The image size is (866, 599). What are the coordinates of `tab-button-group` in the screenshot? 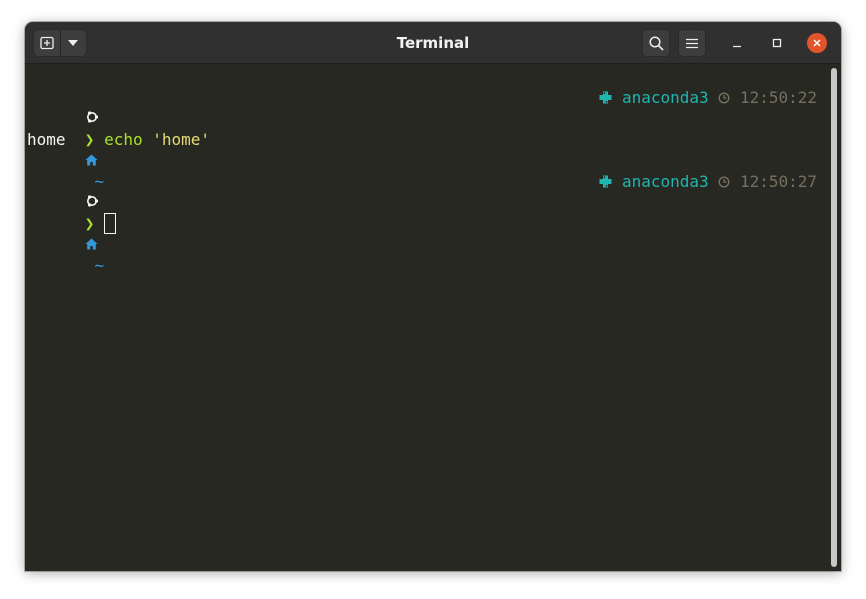 It's located at (60, 43).